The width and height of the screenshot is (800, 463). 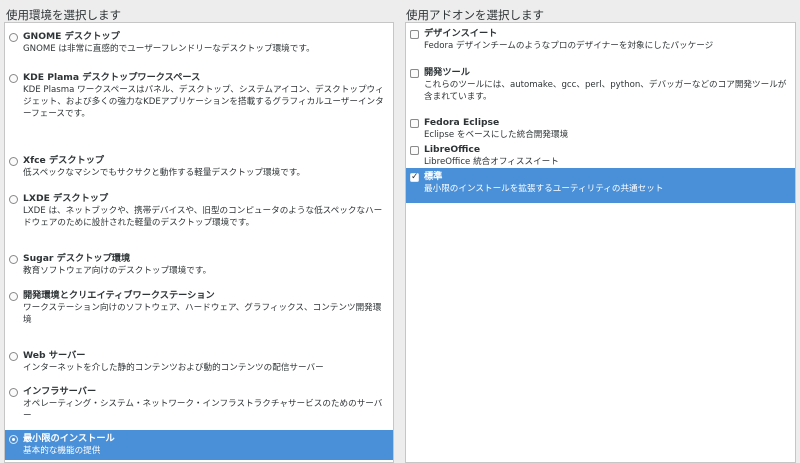 What do you see at coordinates (452, 149) in the screenshot?
I see `addon-item-title: LibreOffice` at bounding box center [452, 149].